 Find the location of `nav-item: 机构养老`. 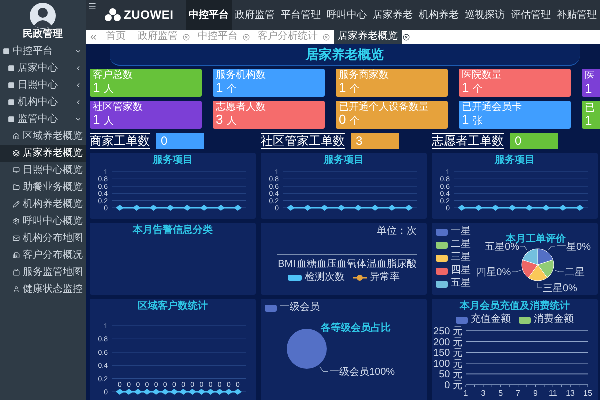

nav-item: 机构养老 is located at coordinates (439, 15).